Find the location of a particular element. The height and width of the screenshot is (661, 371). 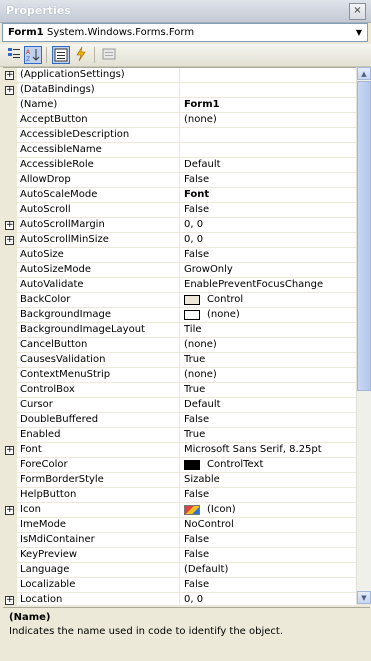

property-row: ControlBox True is located at coordinates (179, 390).